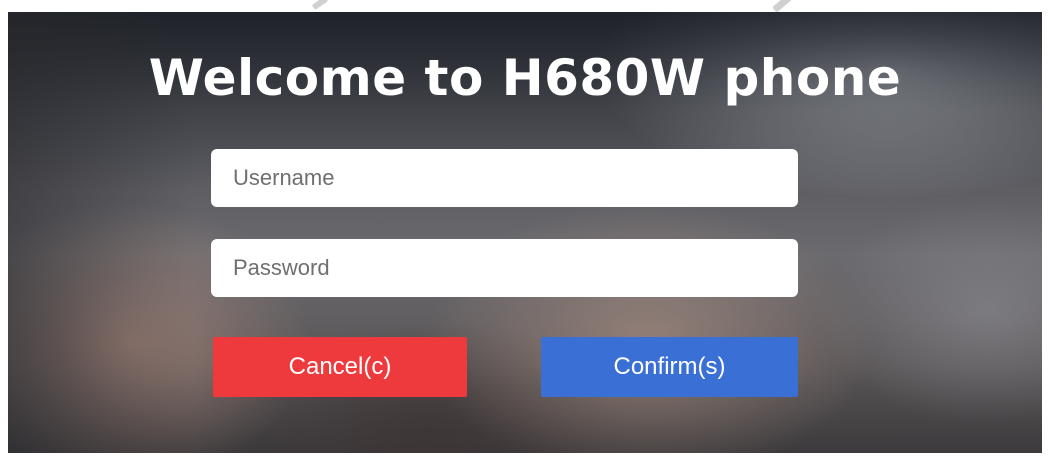 The height and width of the screenshot is (457, 1050). I want to click on cancel-button: Cancel(c), so click(340, 367).